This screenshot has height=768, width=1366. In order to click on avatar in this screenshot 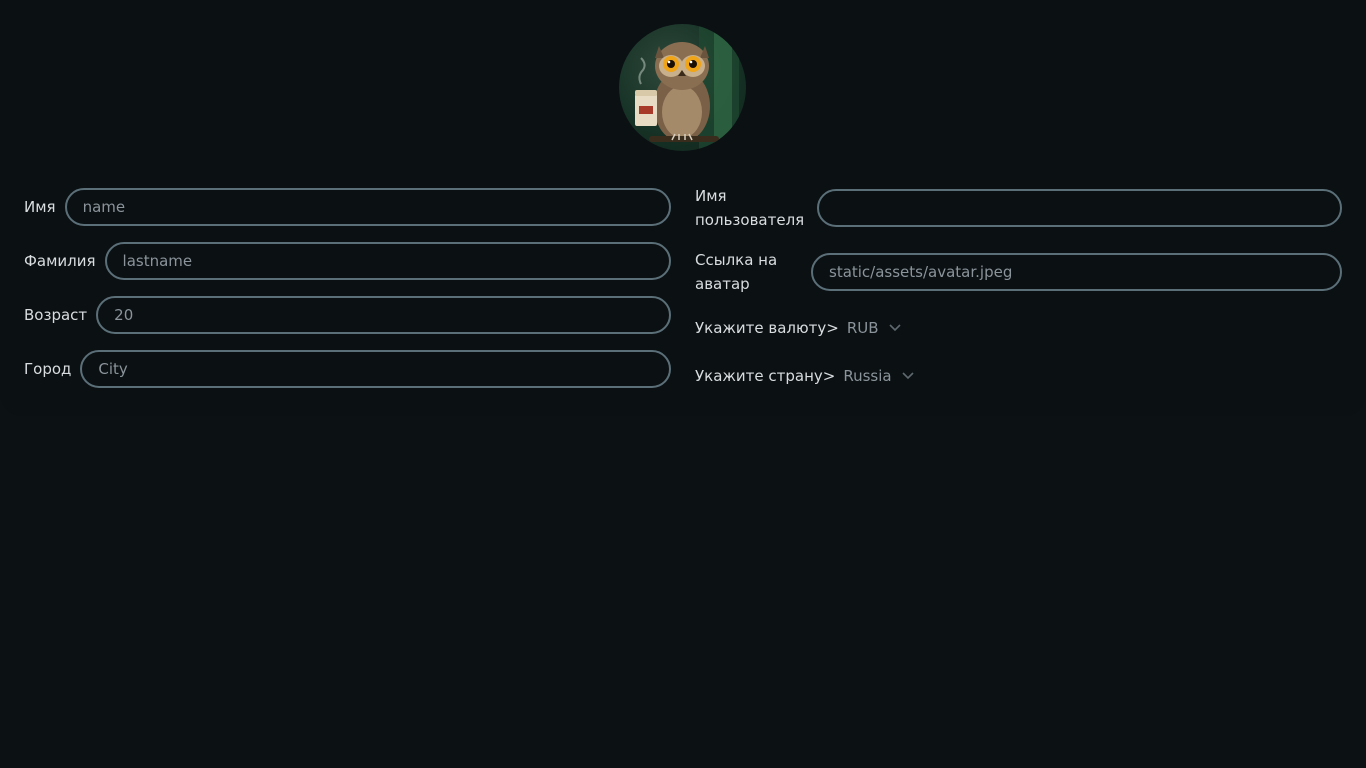, I will do `click(682, 87)`.